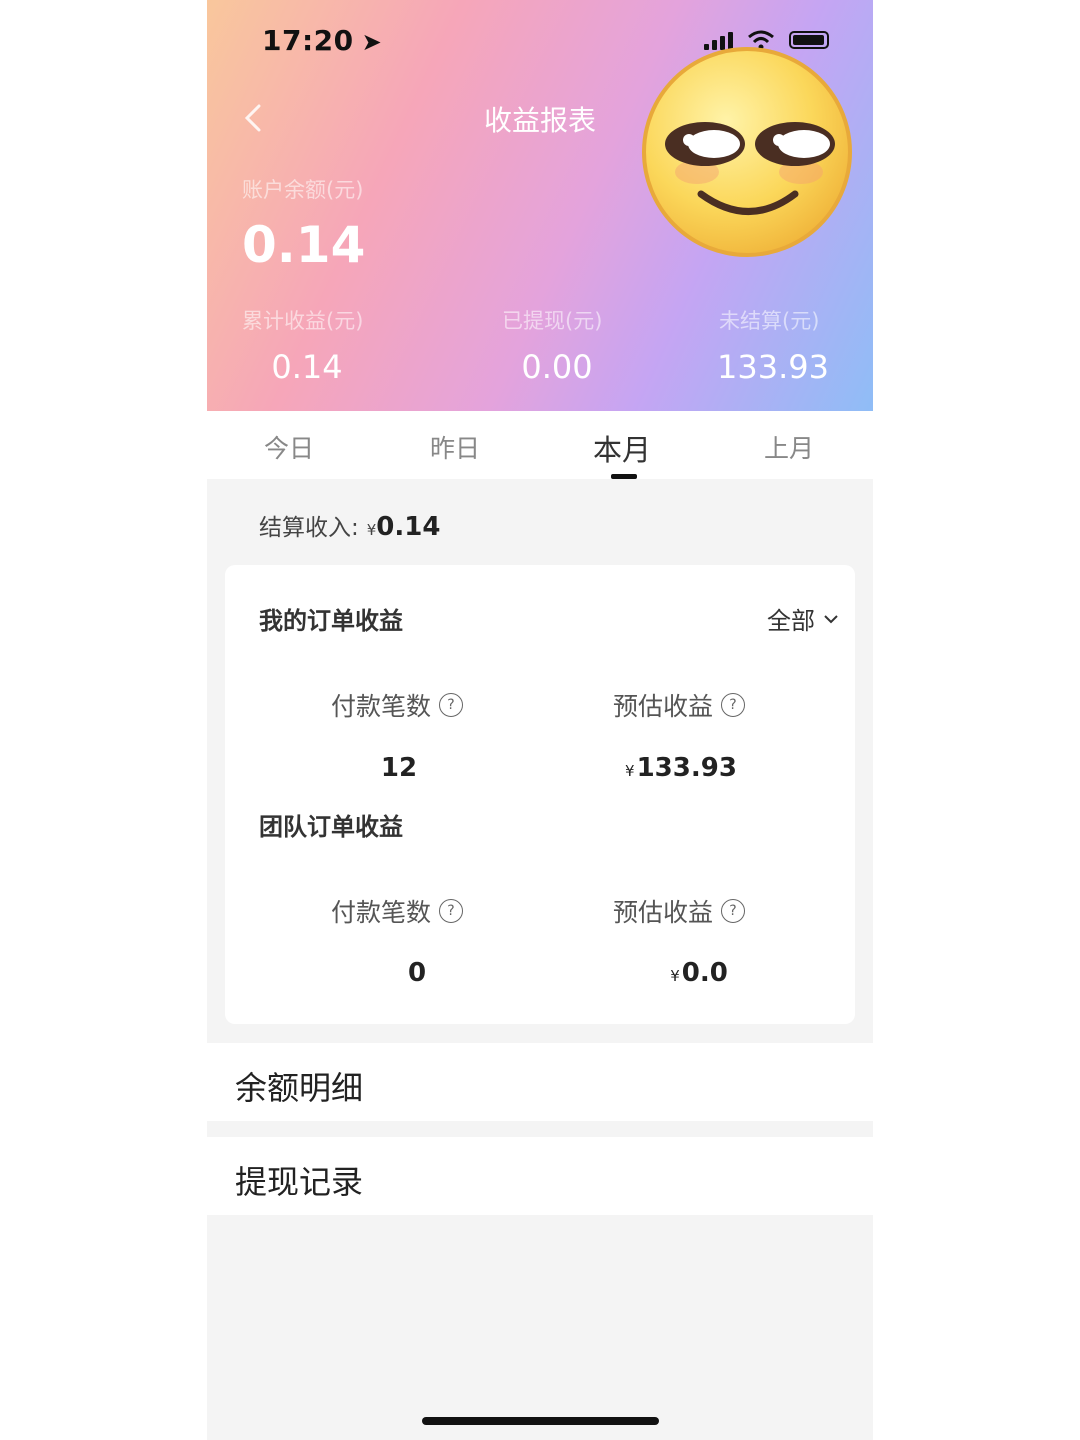  Describe the element at coordinates (622, 448) in the screenshot. I see `tab-this-month: 本月` at that location.